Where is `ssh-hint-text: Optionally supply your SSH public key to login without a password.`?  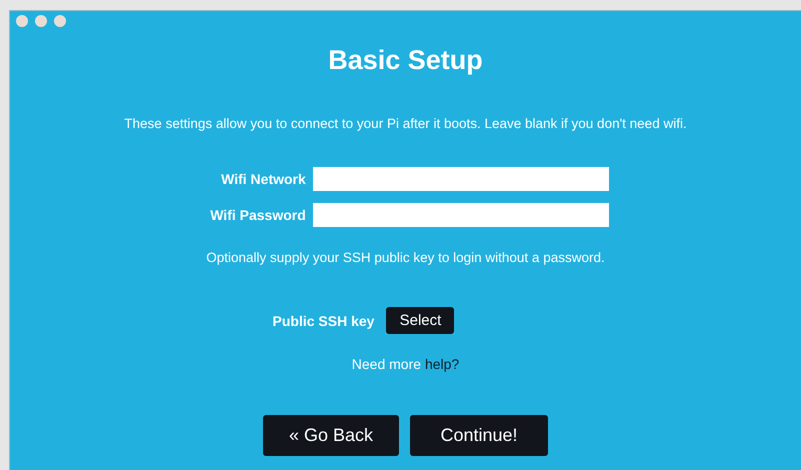 ssh-hint-text: Optionally supply your SSH public key to login without a password. is located at coordinates (405, 258).